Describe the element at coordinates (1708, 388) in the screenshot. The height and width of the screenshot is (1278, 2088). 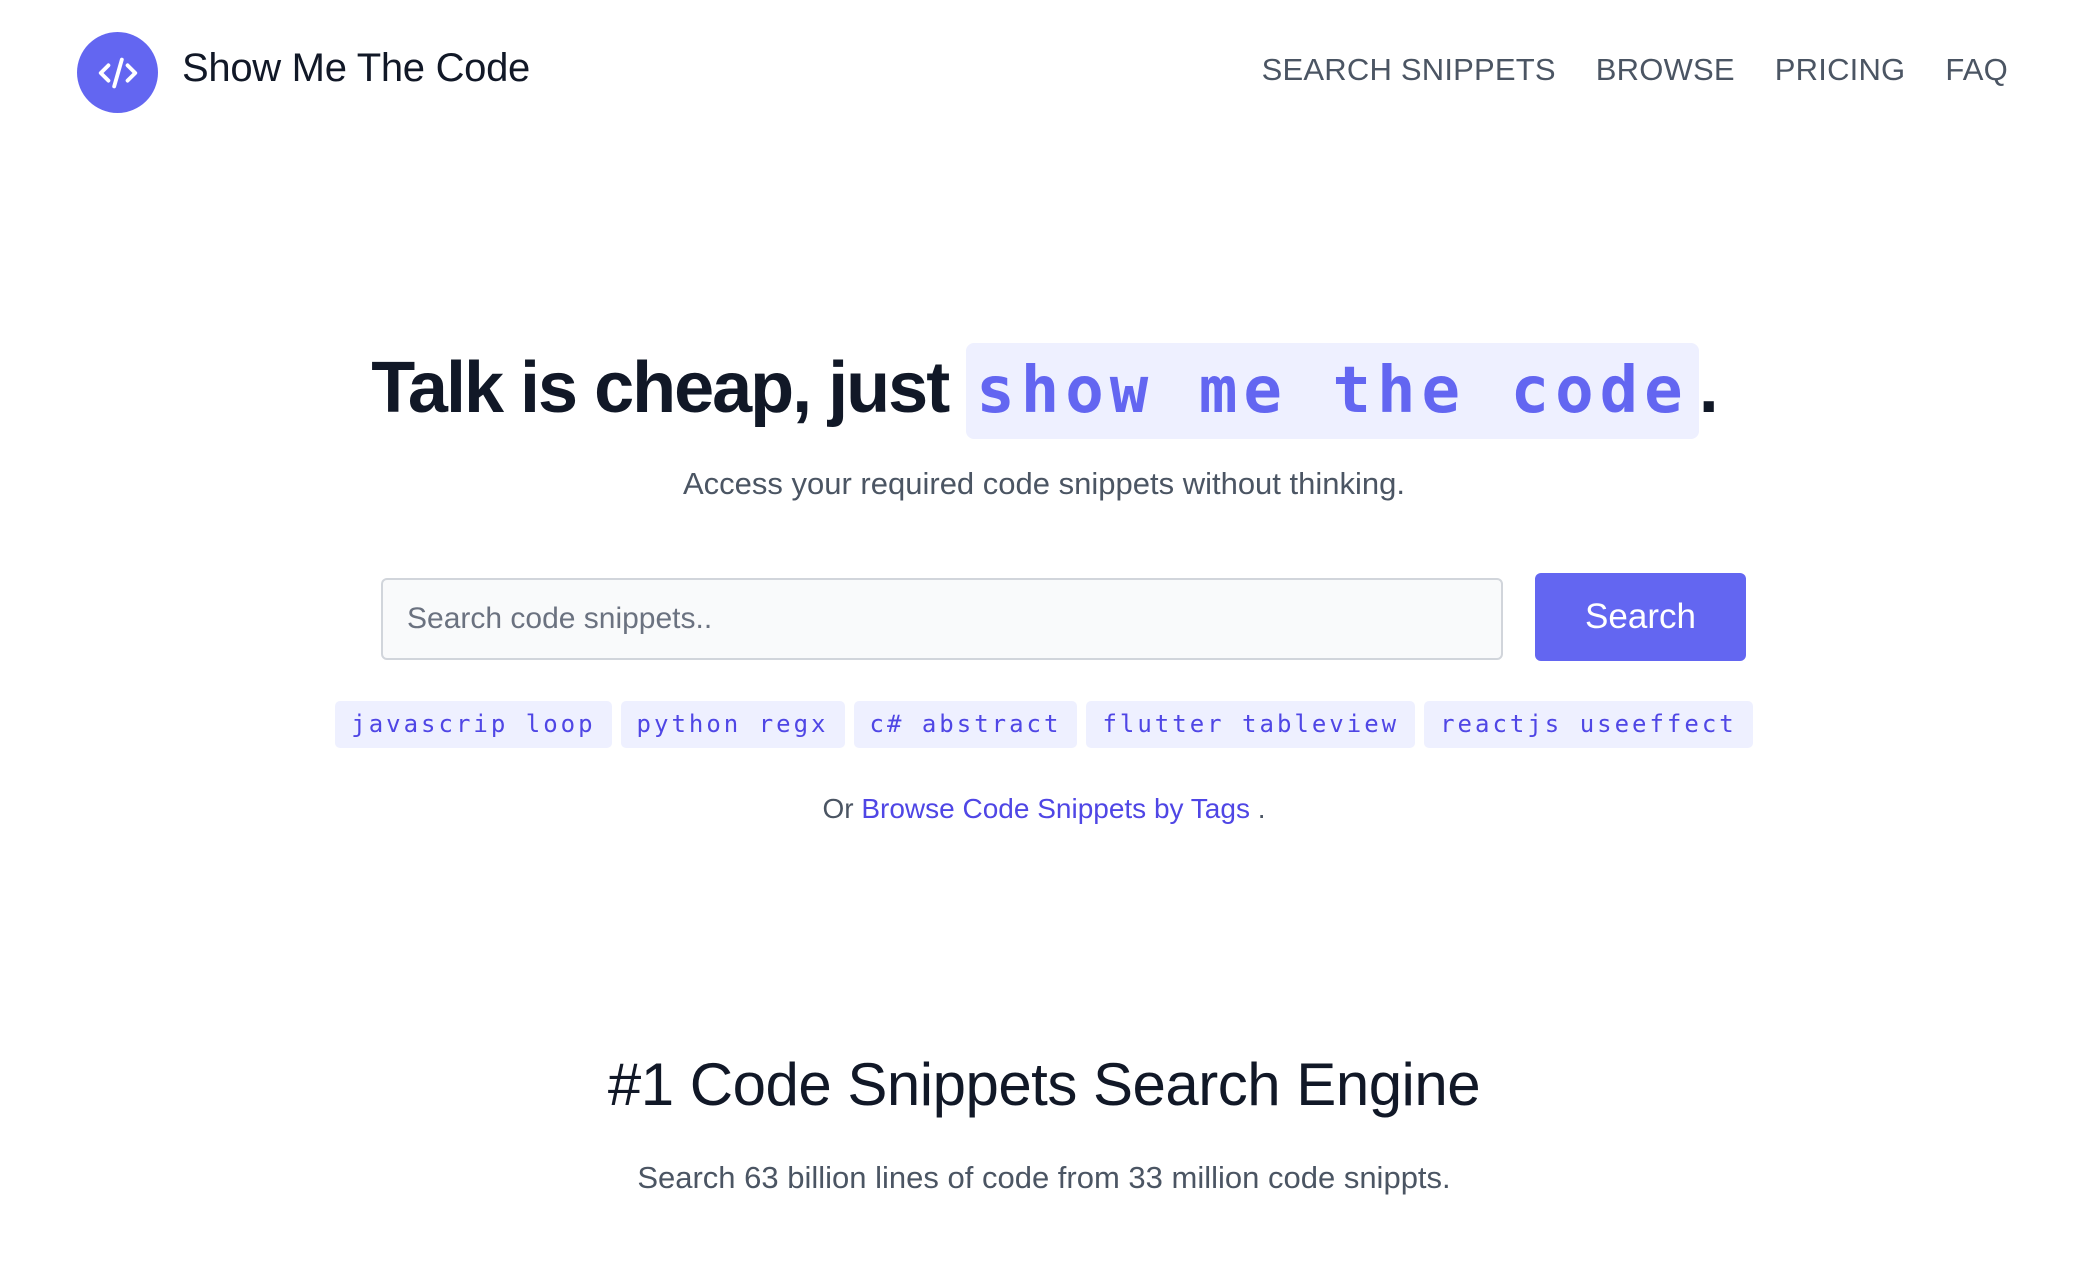
I see `hero-title-suffix: .` at that location.